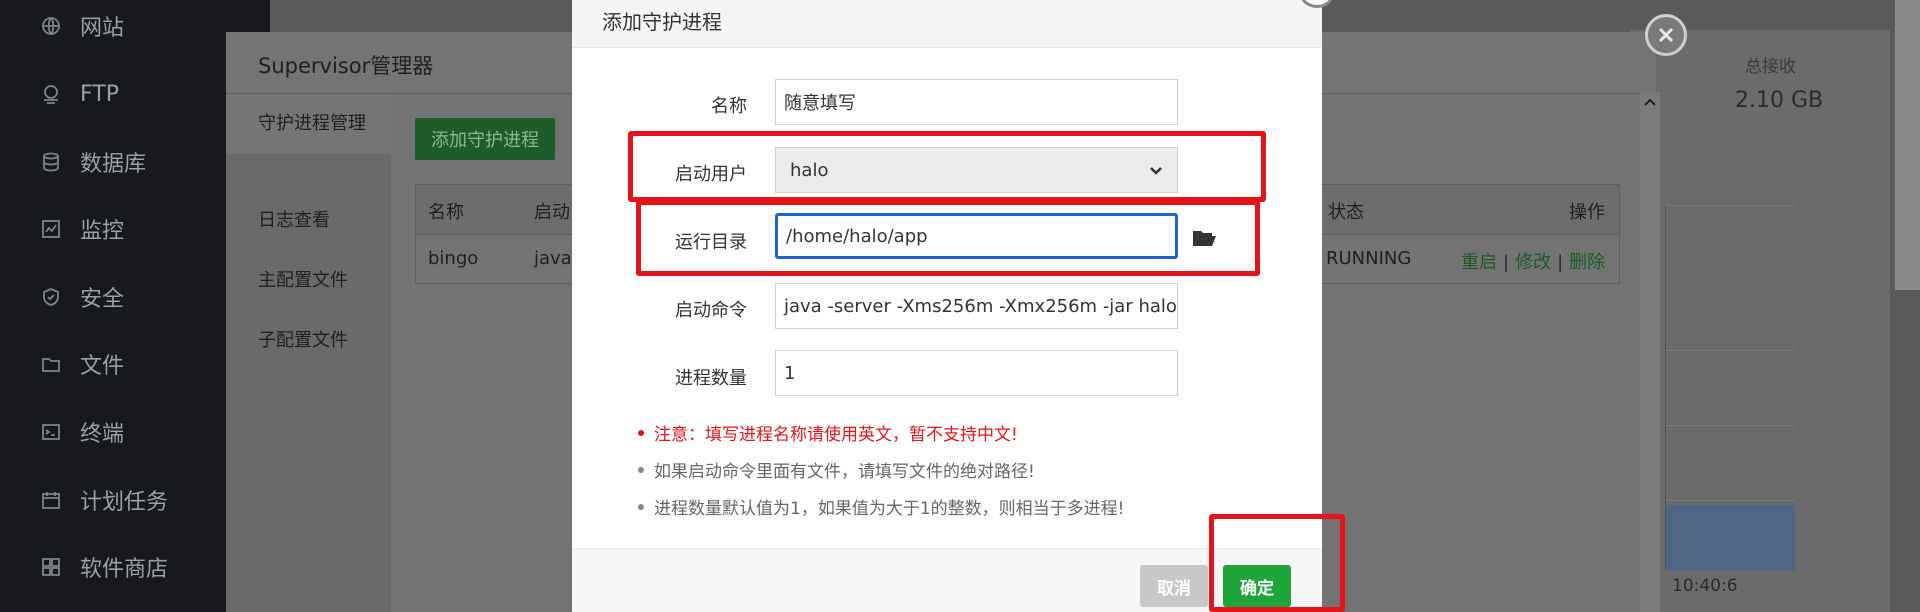 Image resolution: width=1920 pixels, height=612 pixels. I want to click on folder-icon, so click(51, 364).